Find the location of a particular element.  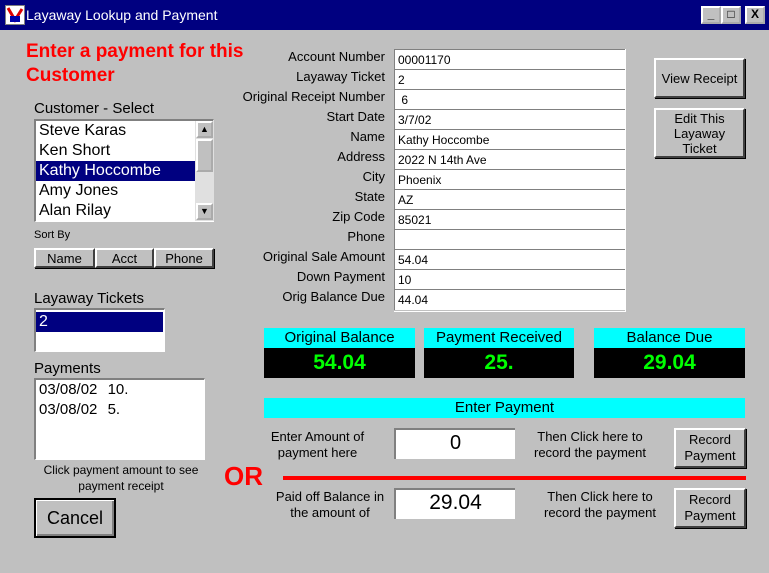

or-label: OR is located at coordinates (243, 476).